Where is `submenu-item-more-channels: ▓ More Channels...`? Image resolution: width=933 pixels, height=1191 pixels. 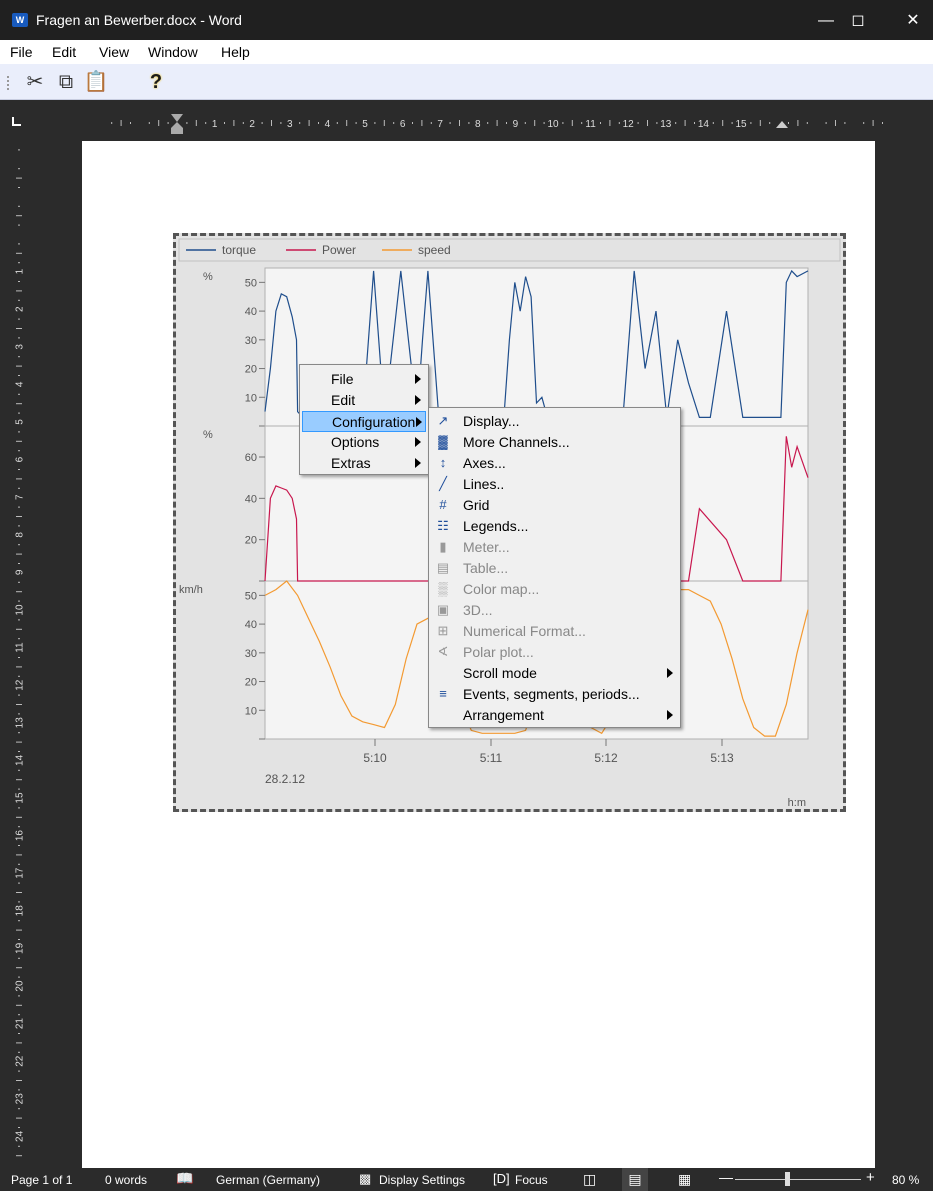 submenu-item-more-channels: ▓ More Channels... is located at coordinates (554, 442).